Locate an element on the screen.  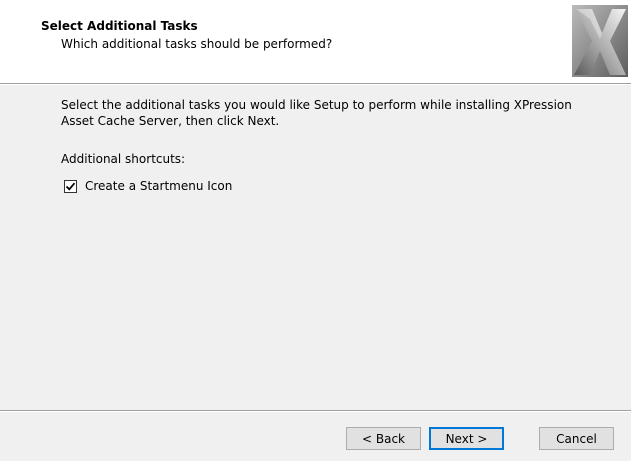
cancel-button: Cancel is located at coordinates (576, 438).